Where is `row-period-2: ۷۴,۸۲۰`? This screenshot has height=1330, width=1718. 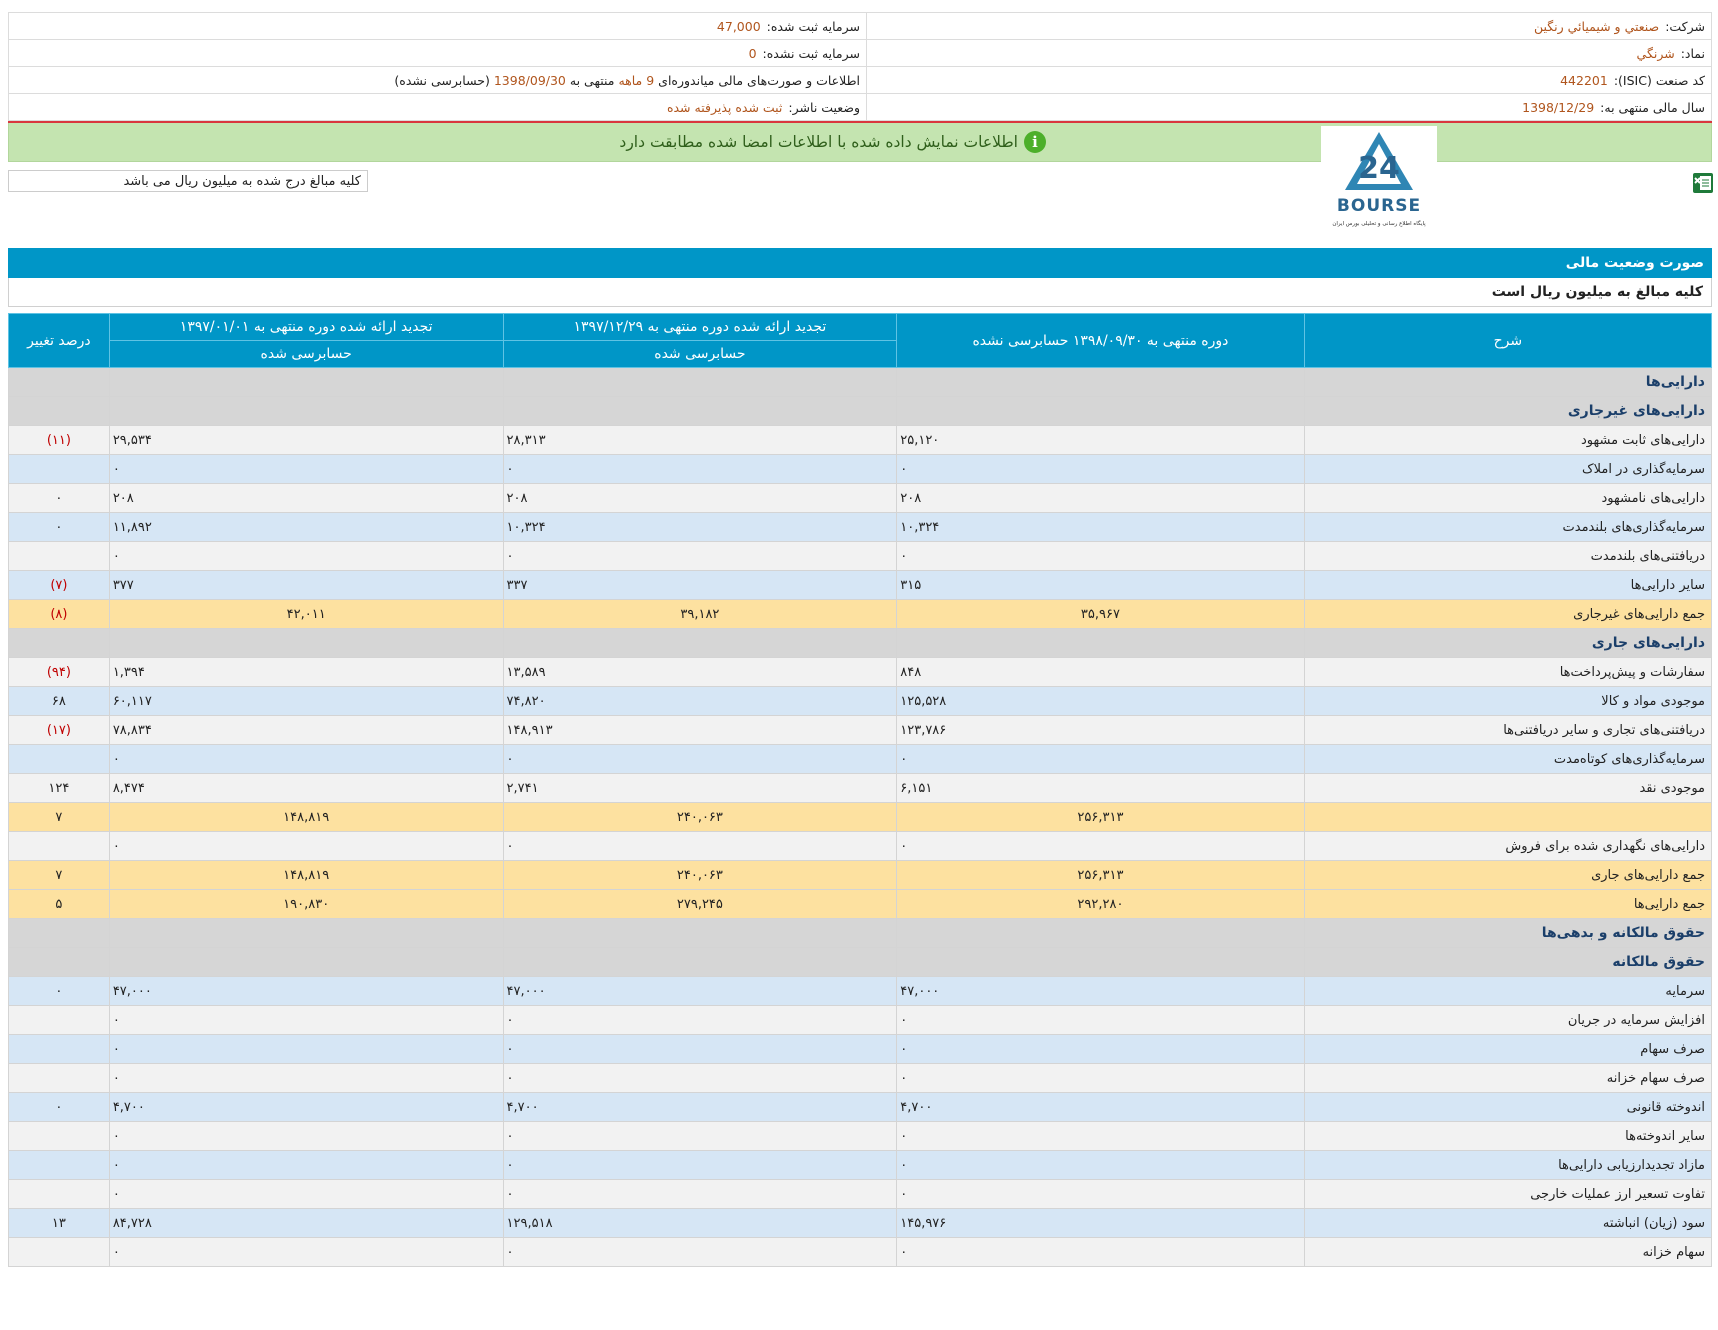
row-period-2: ۷۴,۸۲۰ is located at coordinates (700, 701).